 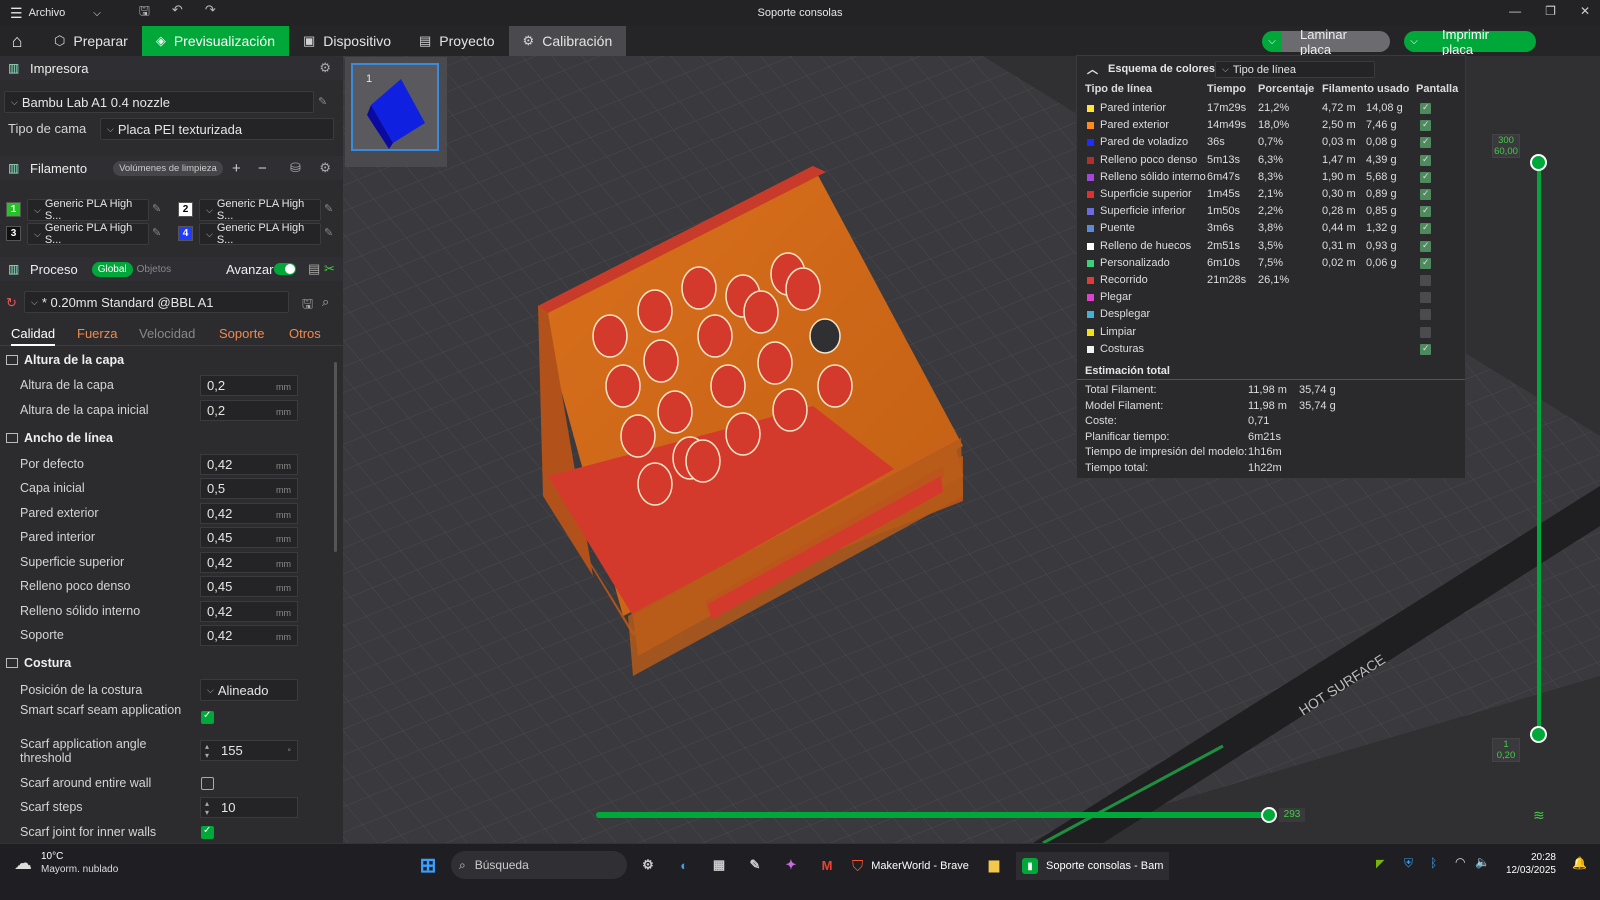 What do you see at coordinates (428, 865) in the screenshot?
I see `start-button: ⊞` at bounding box center [428, 865].